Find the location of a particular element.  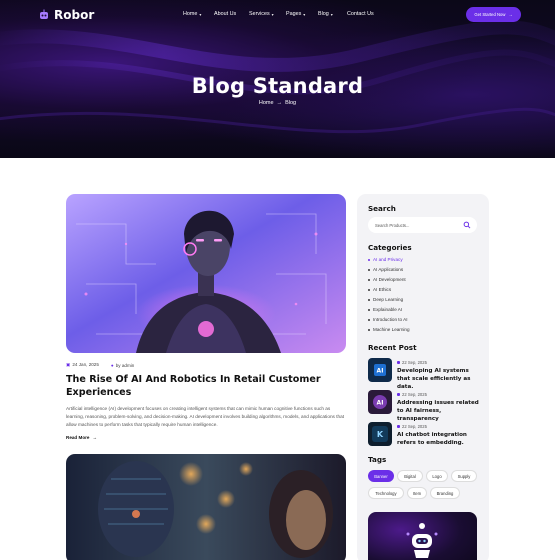

read-more-link: Read More → is located at coordinates (81, 437).